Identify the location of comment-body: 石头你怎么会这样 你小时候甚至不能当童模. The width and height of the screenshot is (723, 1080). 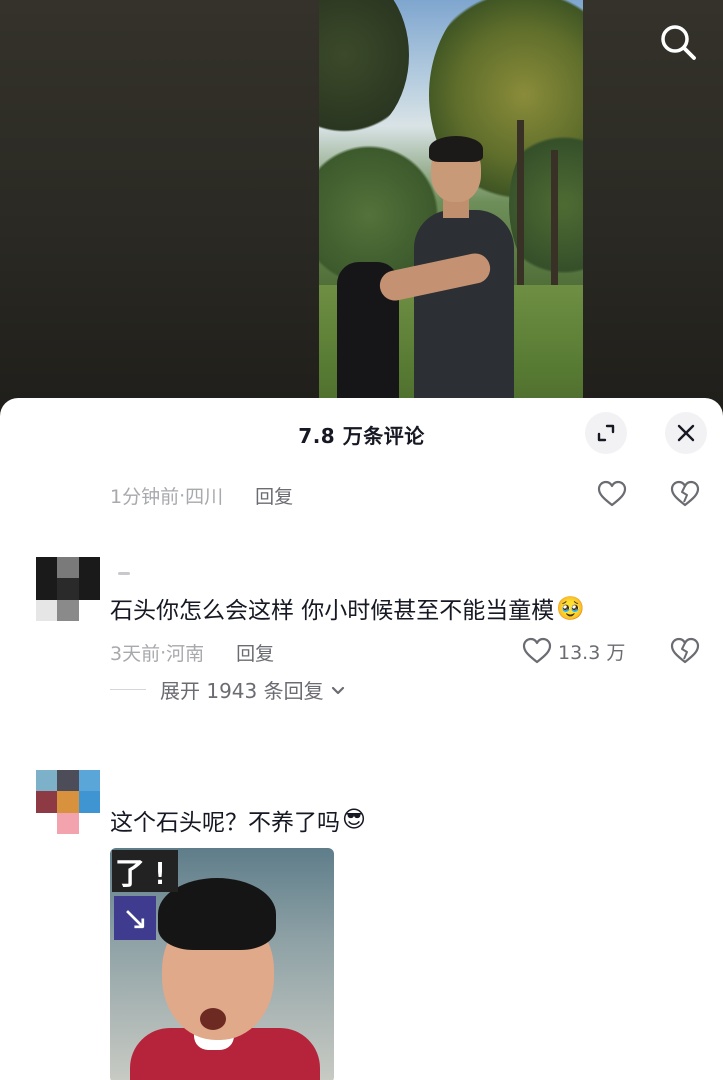
(332, 611).